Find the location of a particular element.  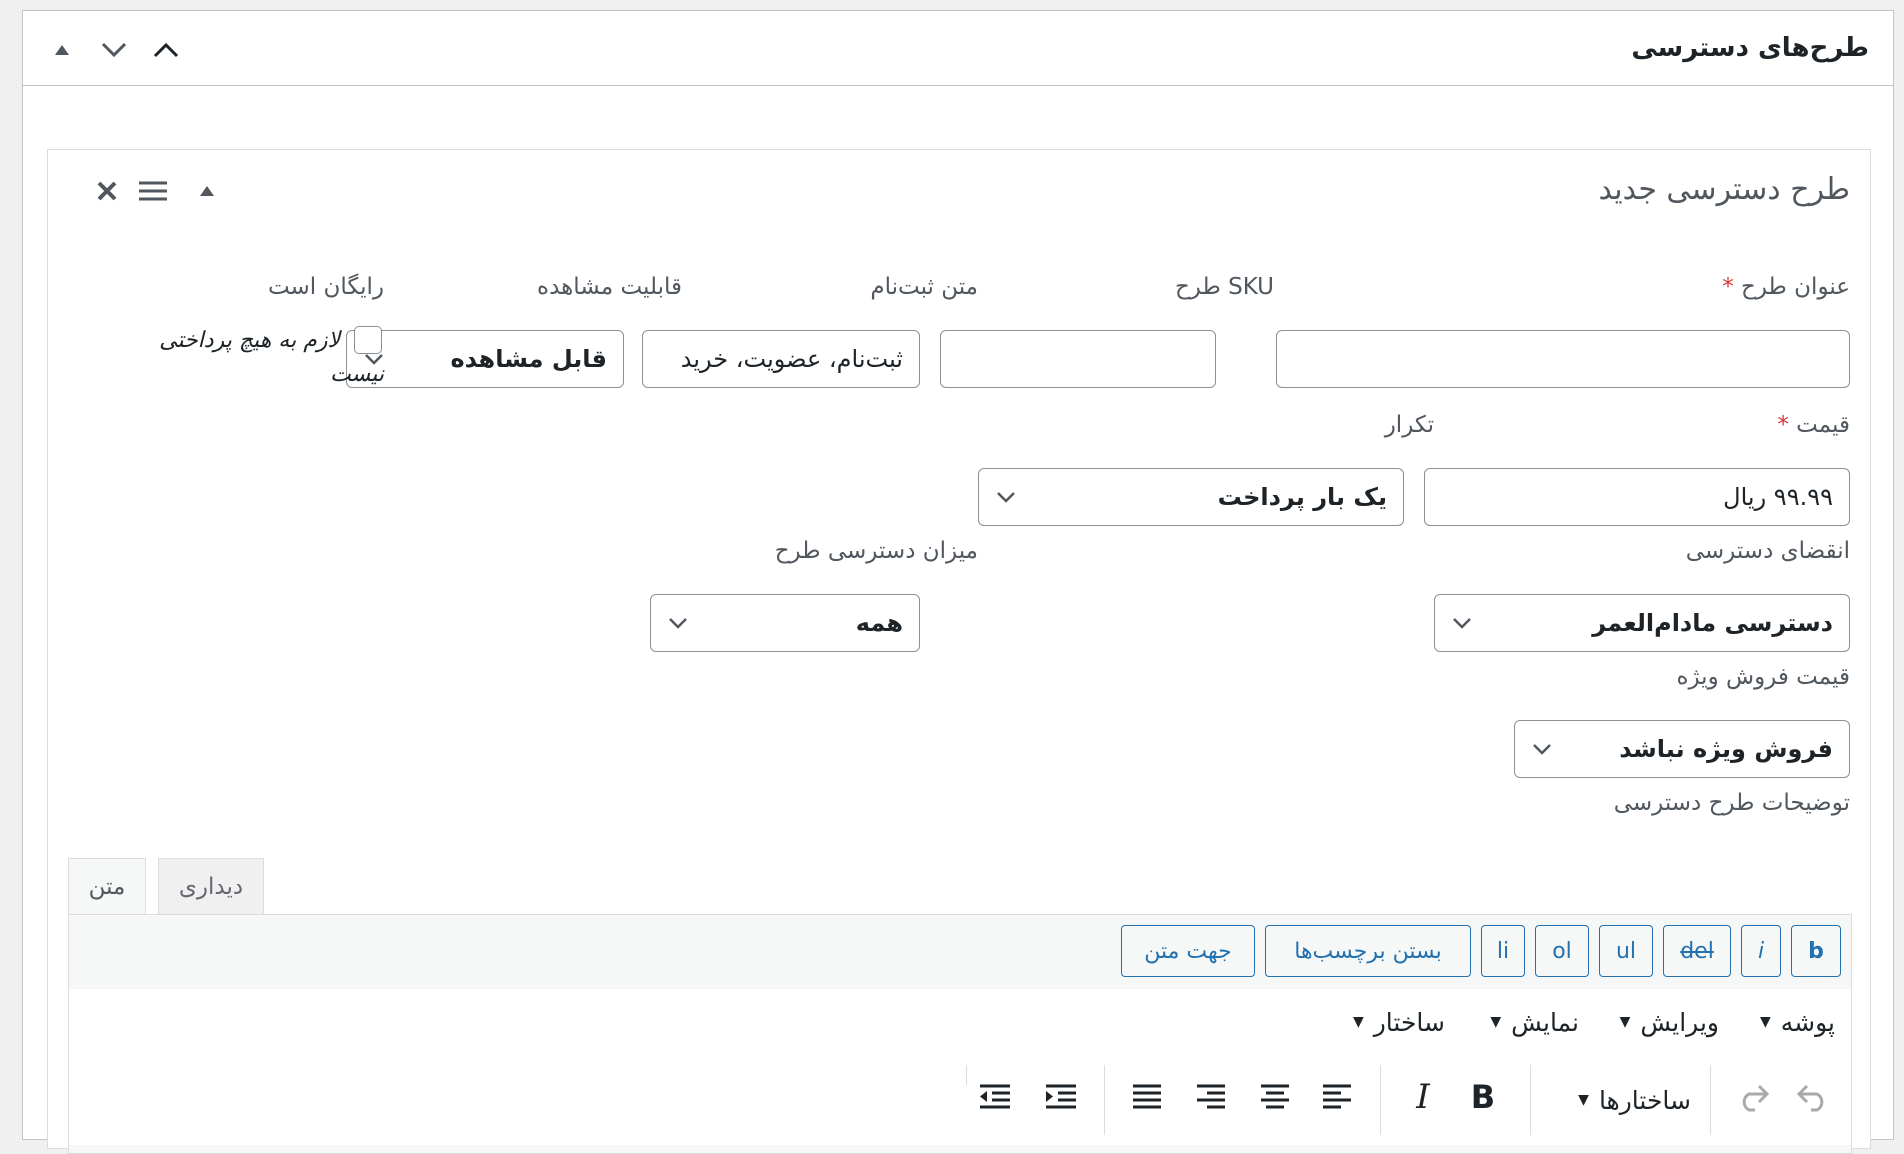

signup-text-label: متن ثبت‌نام is located at coordinates (924, 287).